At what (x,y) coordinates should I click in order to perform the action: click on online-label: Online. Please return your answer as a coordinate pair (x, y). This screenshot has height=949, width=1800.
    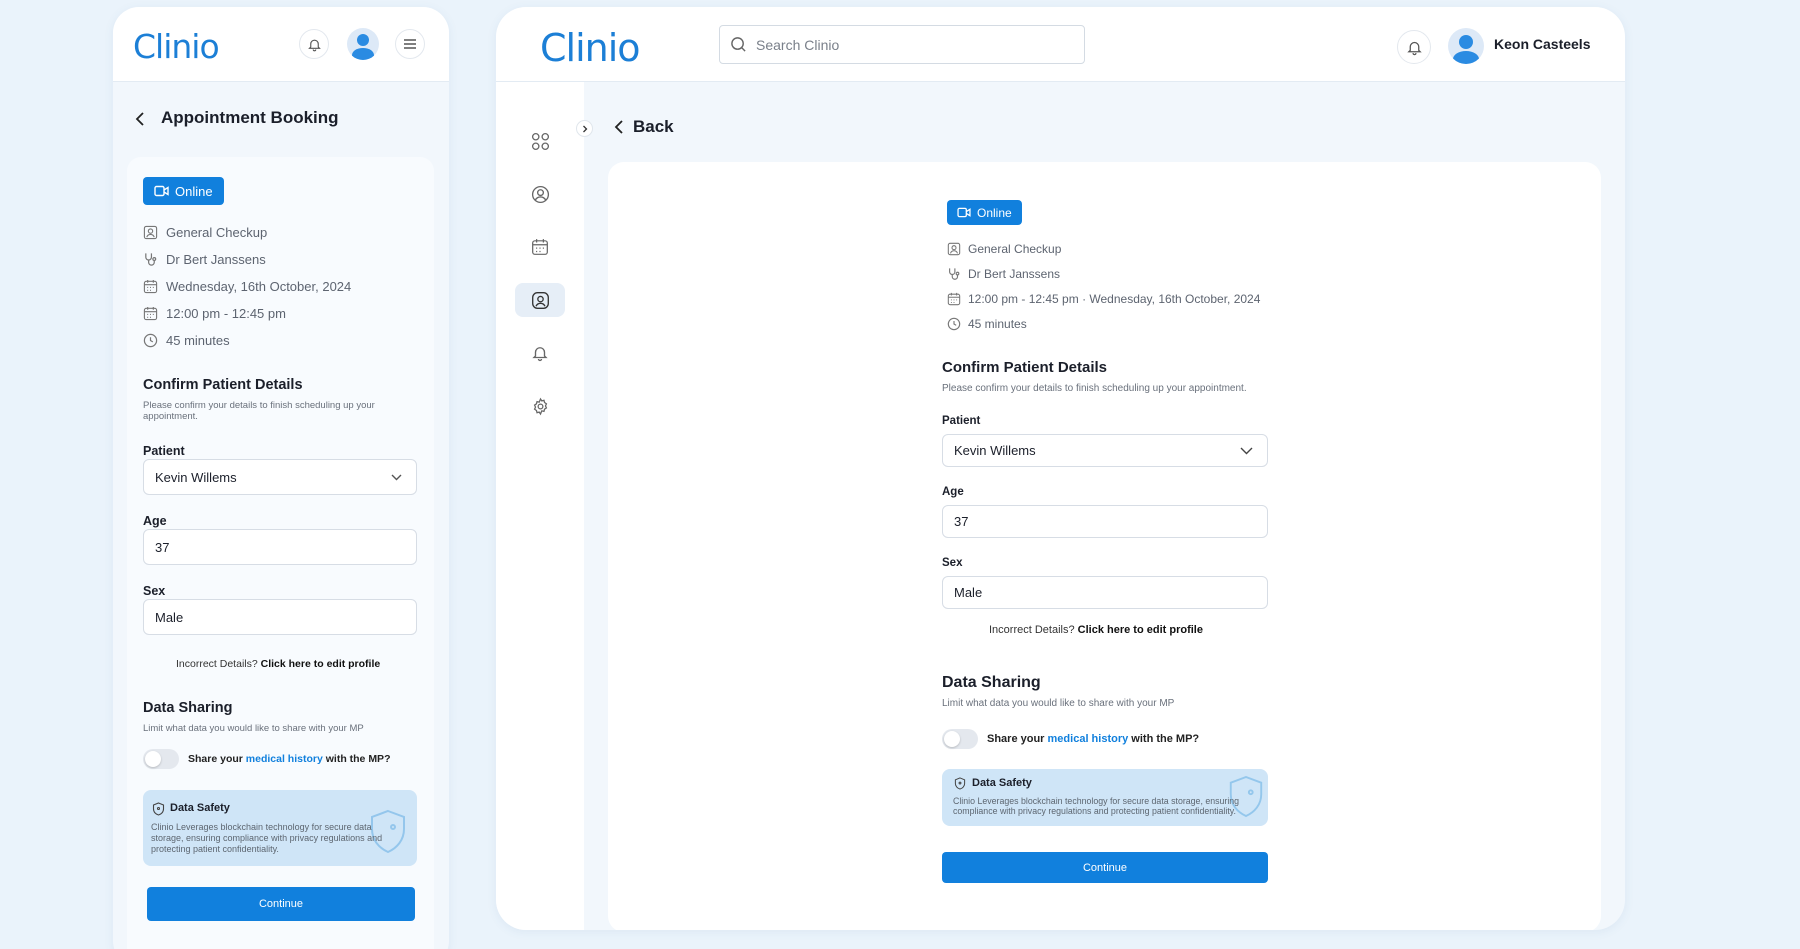
    Looking at the image, I should click on (194, 191).